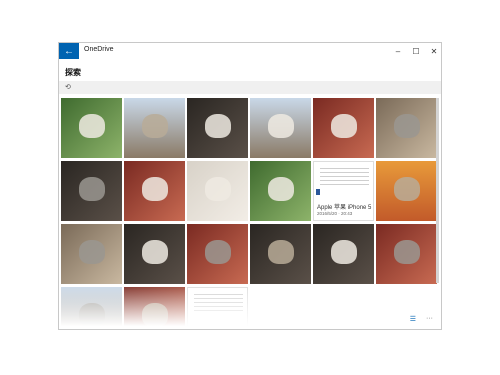  Describe the element at coordinates (344, 208) in the screenshot. I see `document-title: Apple 苹果 iPhone 5` at that location.